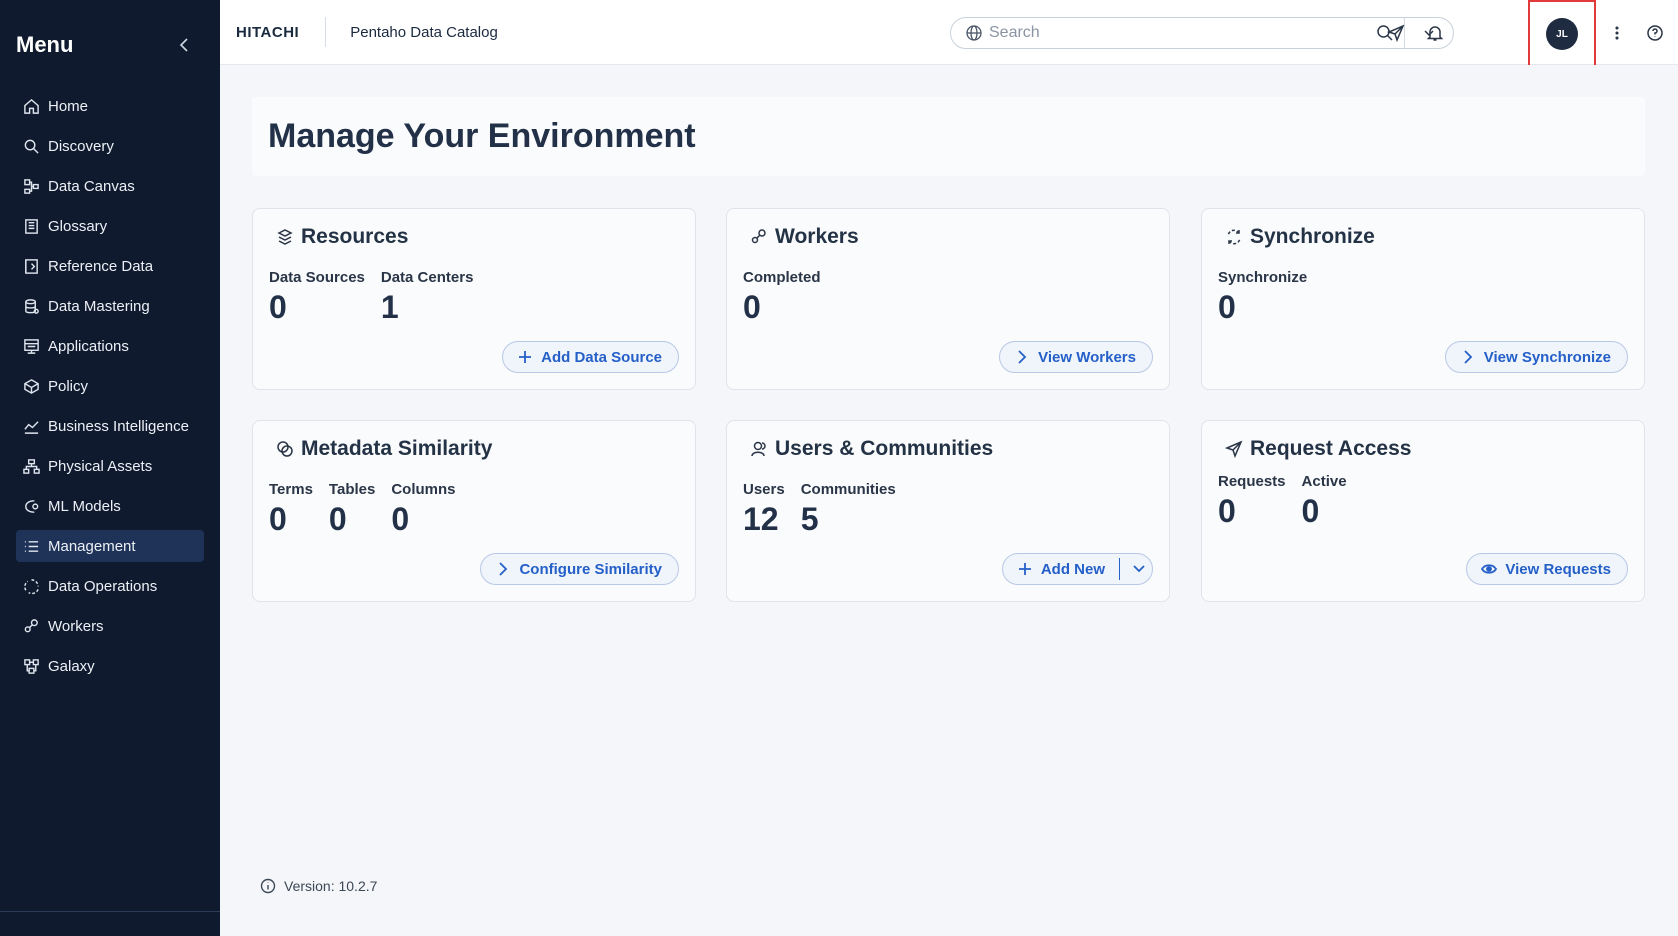  I want to click on sidebar-item-label: Galaxy, so click(71, 666).